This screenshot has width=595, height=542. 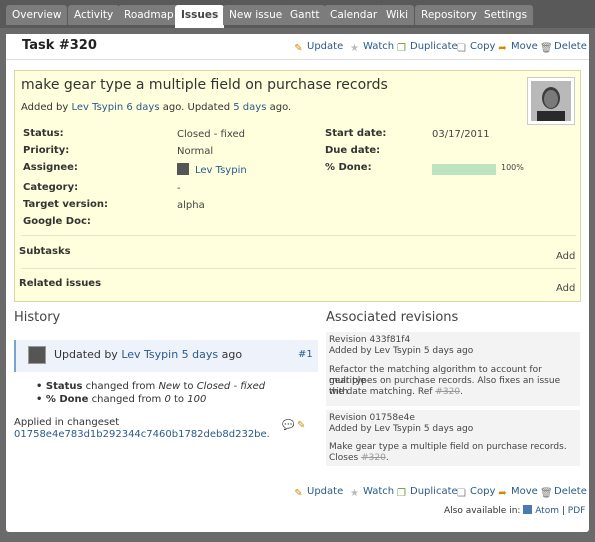 What do you see at coordinates (221, 170) in the screenshot?
I see `assignee-link: Lev Tsypin` at bounding box center [221, 170].